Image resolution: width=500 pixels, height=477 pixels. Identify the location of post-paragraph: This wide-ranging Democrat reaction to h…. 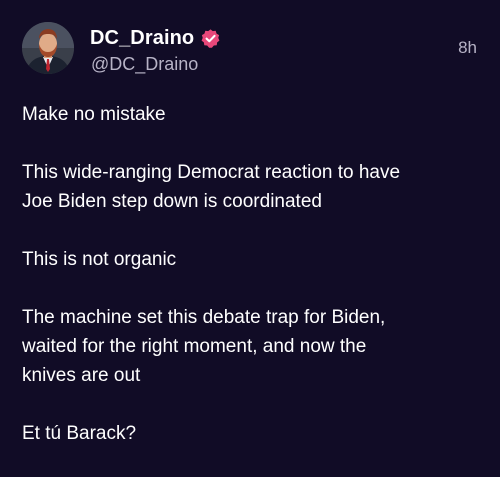
(211, 187).